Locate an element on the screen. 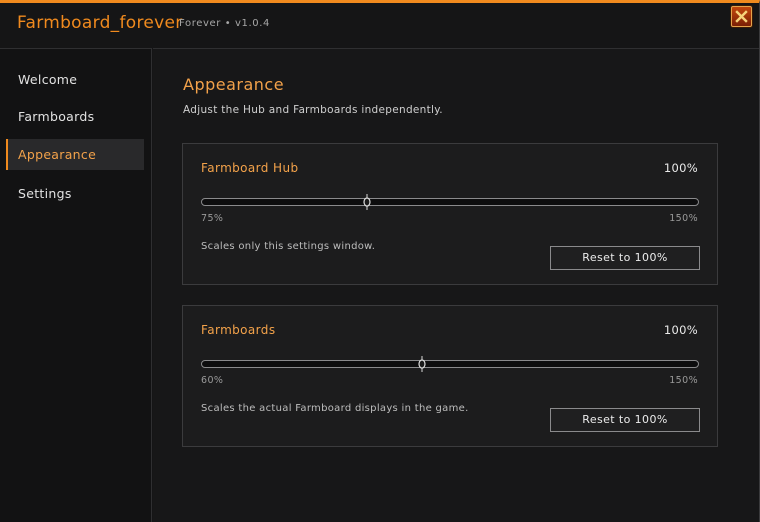  sidebar-item-appearance: Appearance is located at coordinates (75, 154).